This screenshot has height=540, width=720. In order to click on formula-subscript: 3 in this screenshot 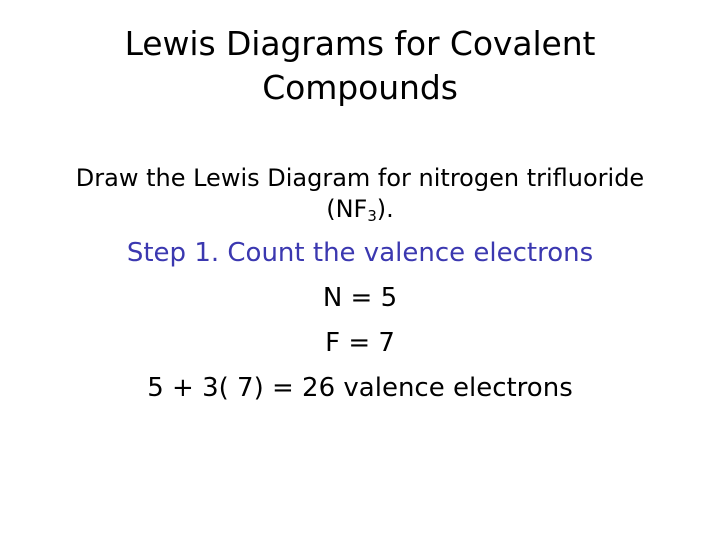, I will do `click(372, 216)`.